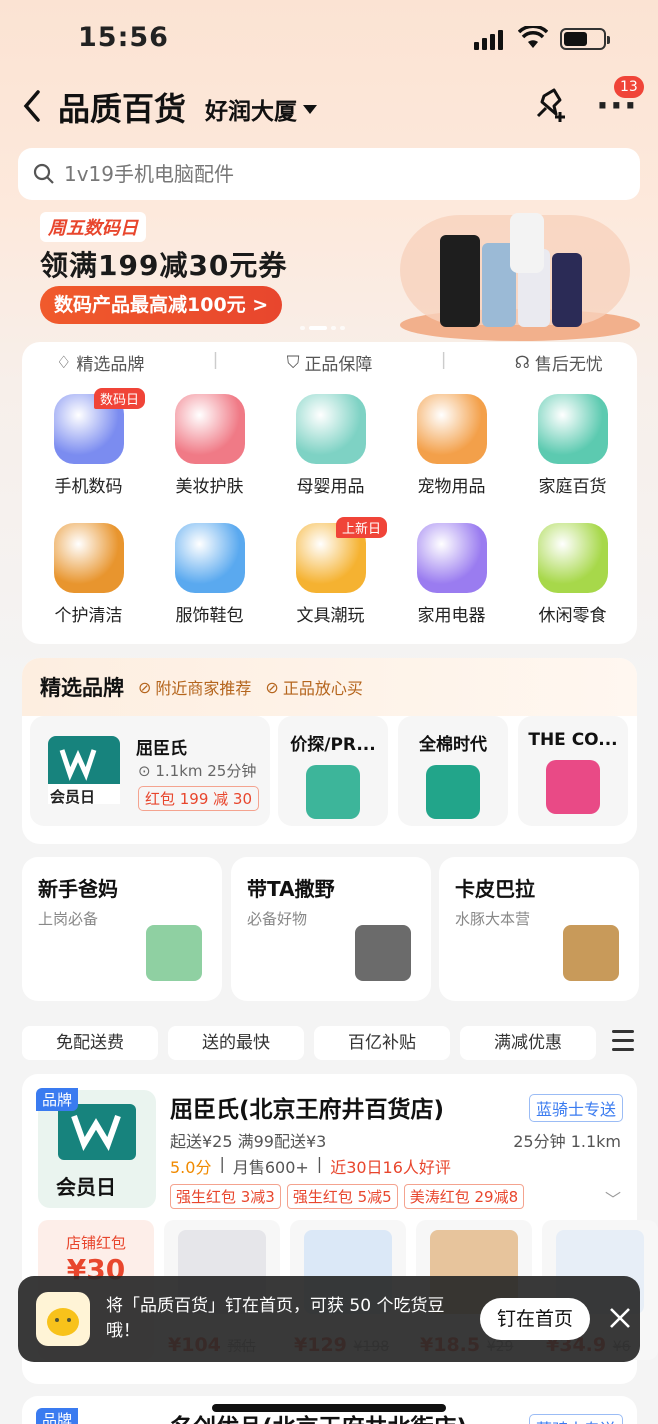 The image size is (658, 1424). Describe the element at coordinates (209, 616) in the screenshot. I see `category-label: 服饰鞋包` at that location.